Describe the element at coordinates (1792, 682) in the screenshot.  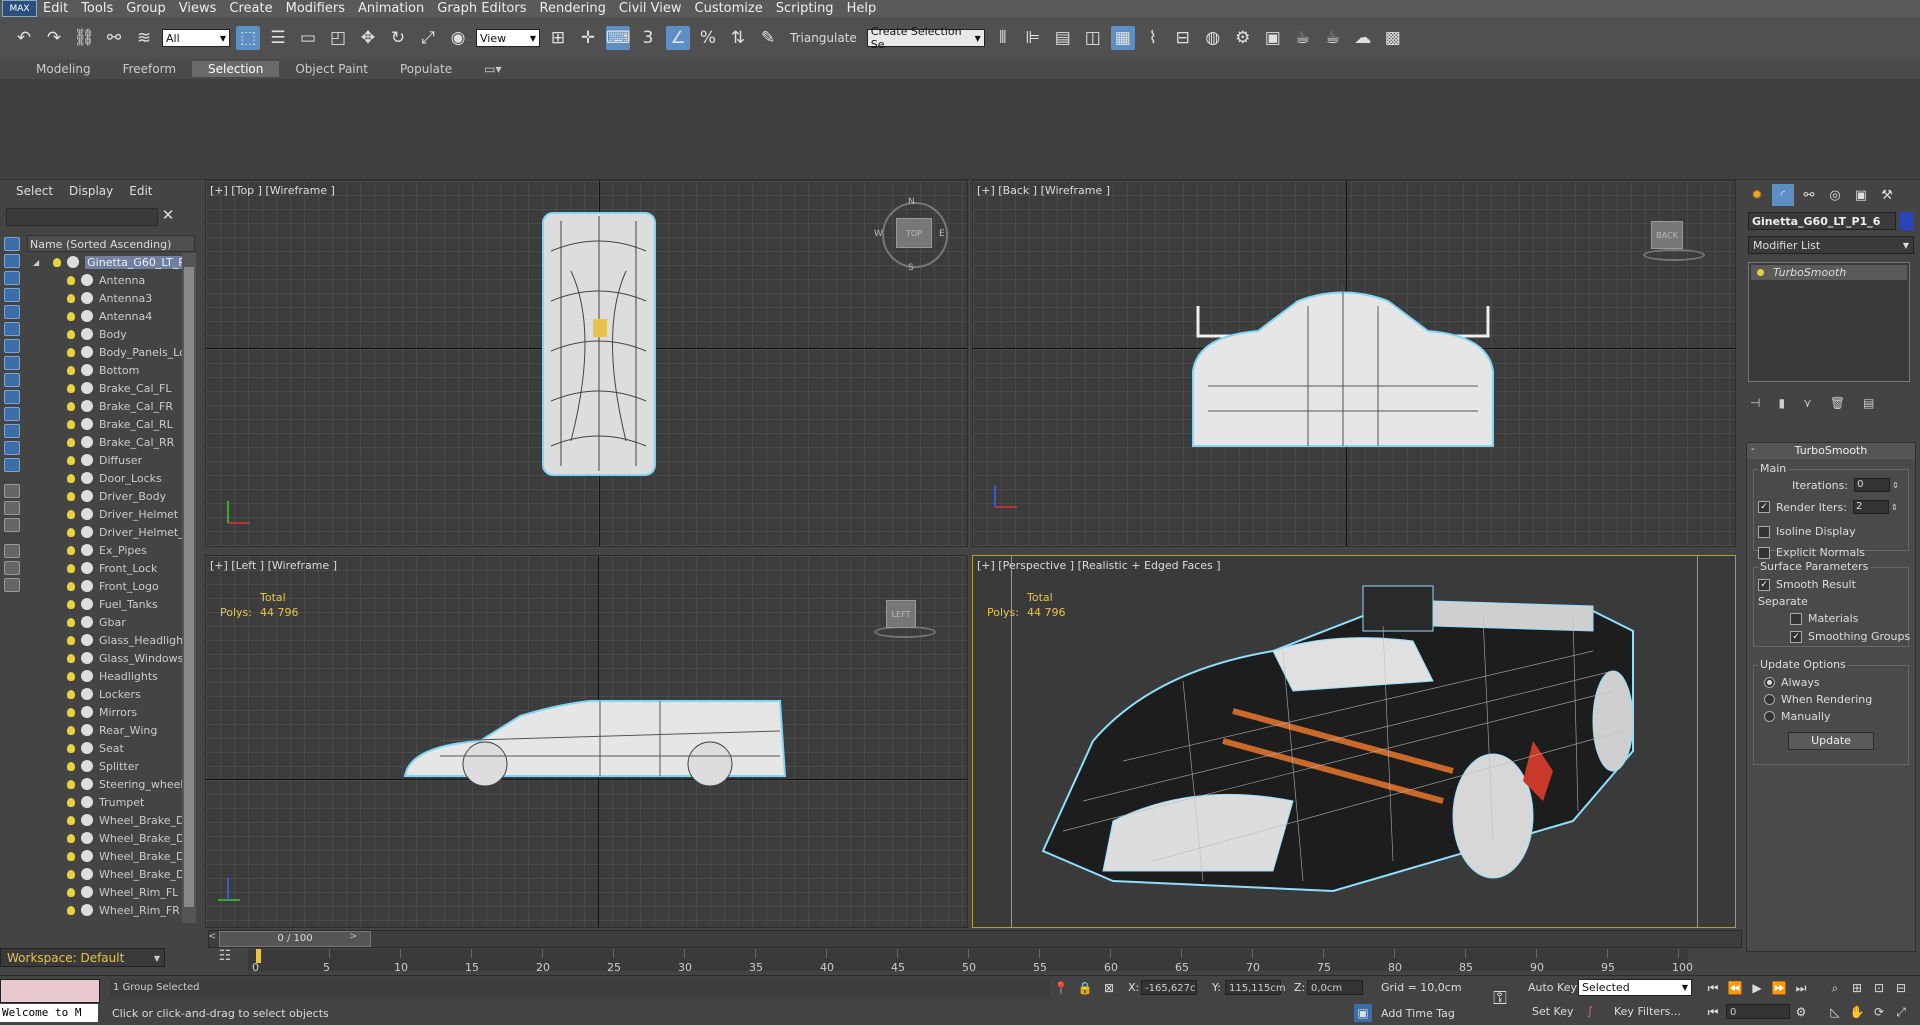
I see `update-always-radio: Always` at that location.